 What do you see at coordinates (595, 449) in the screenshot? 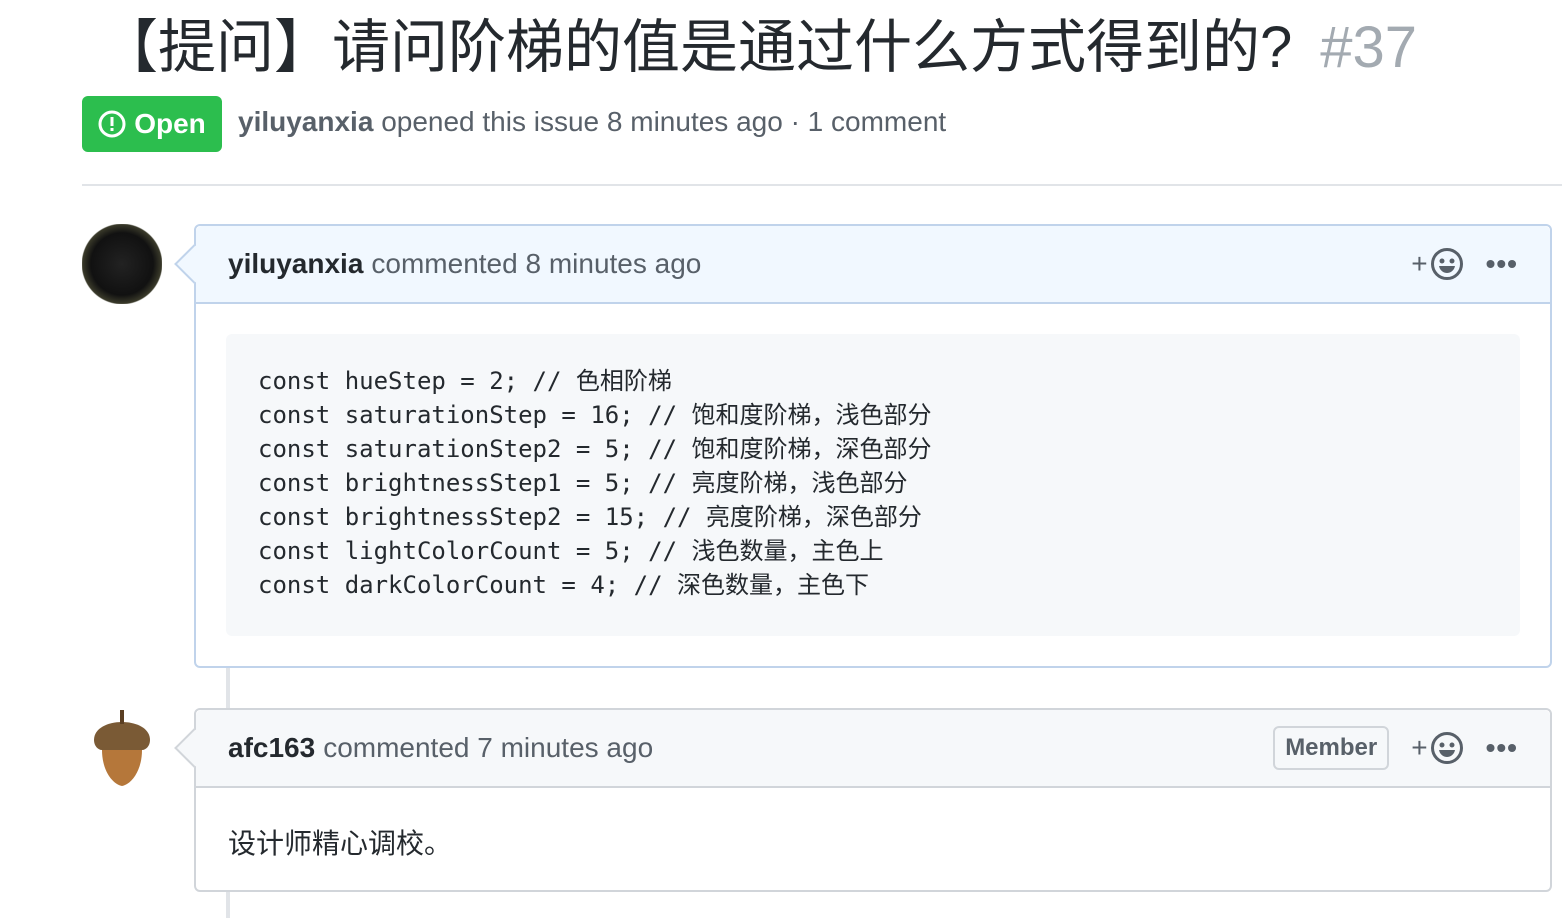
I see `code-line: const saturationStep2 = 5; // 饱和度阶梯，深色部分` at bounding box center [595, 449].